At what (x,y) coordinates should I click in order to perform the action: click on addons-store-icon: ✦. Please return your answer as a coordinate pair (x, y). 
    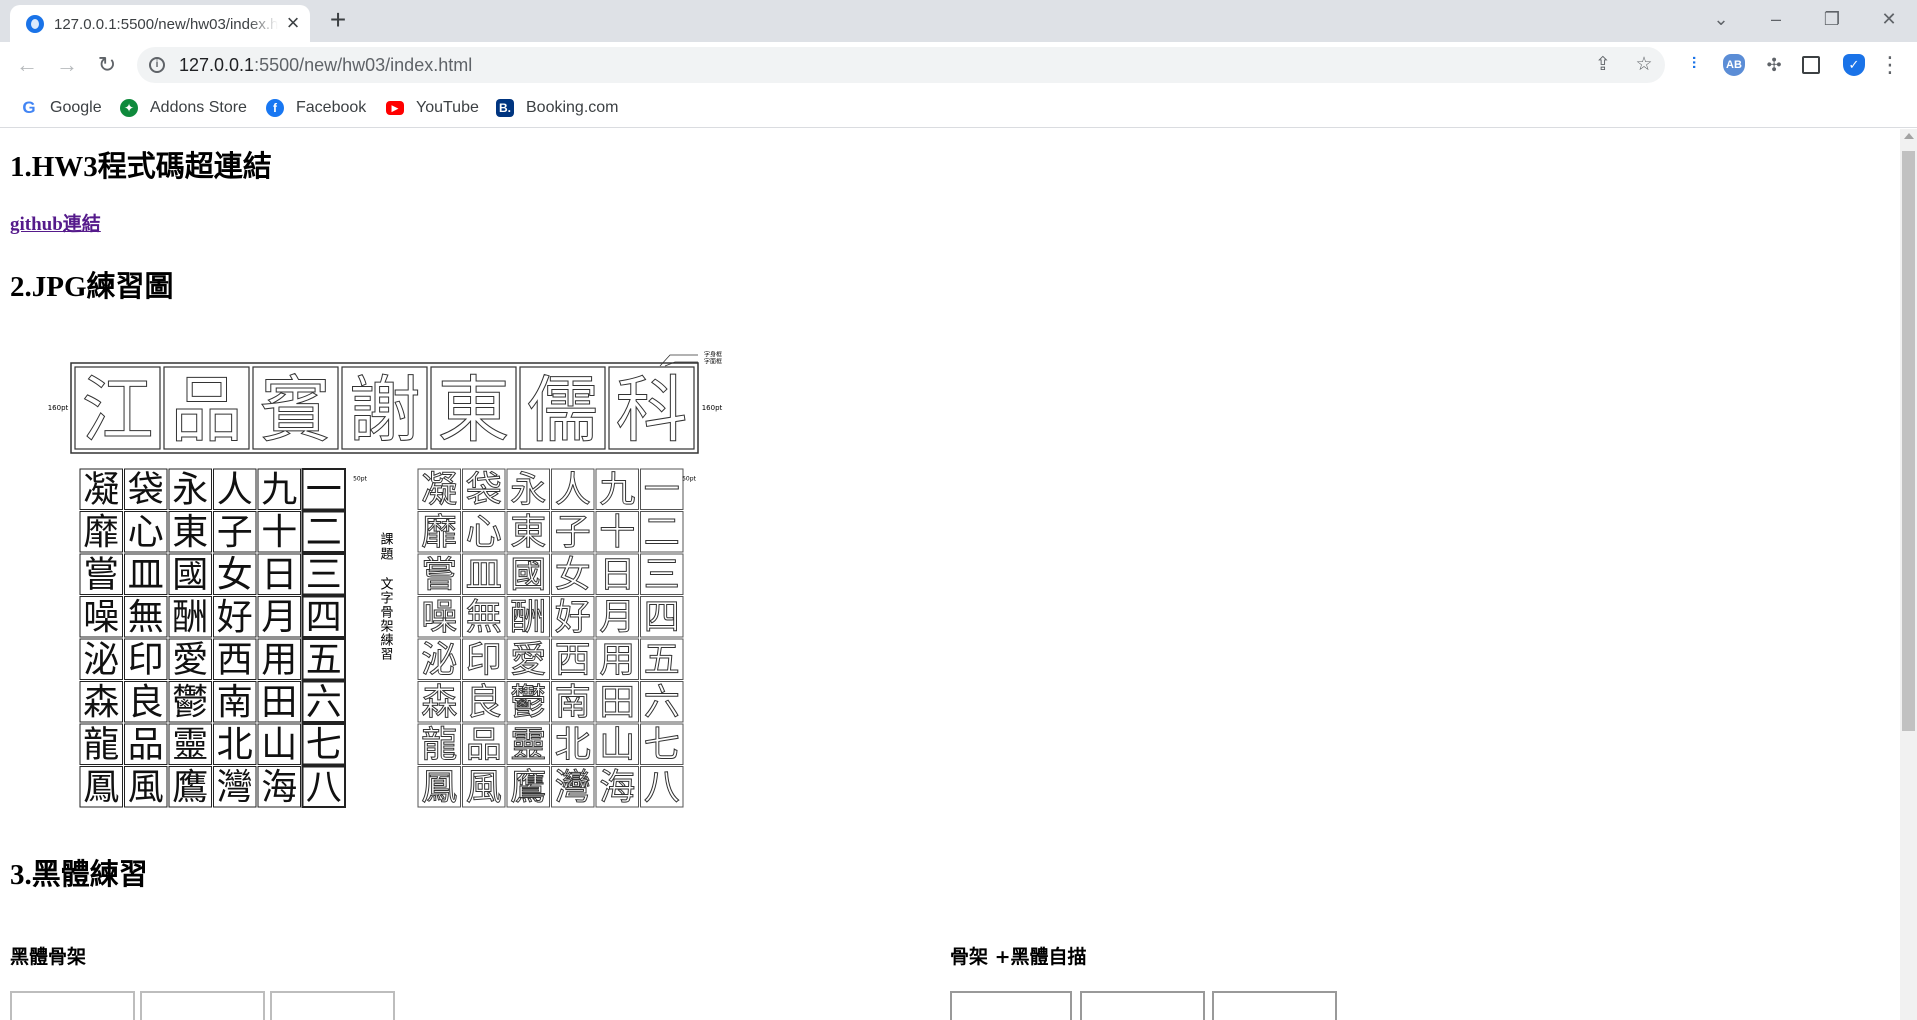
    Looking at the image, I should click on (129, 108).